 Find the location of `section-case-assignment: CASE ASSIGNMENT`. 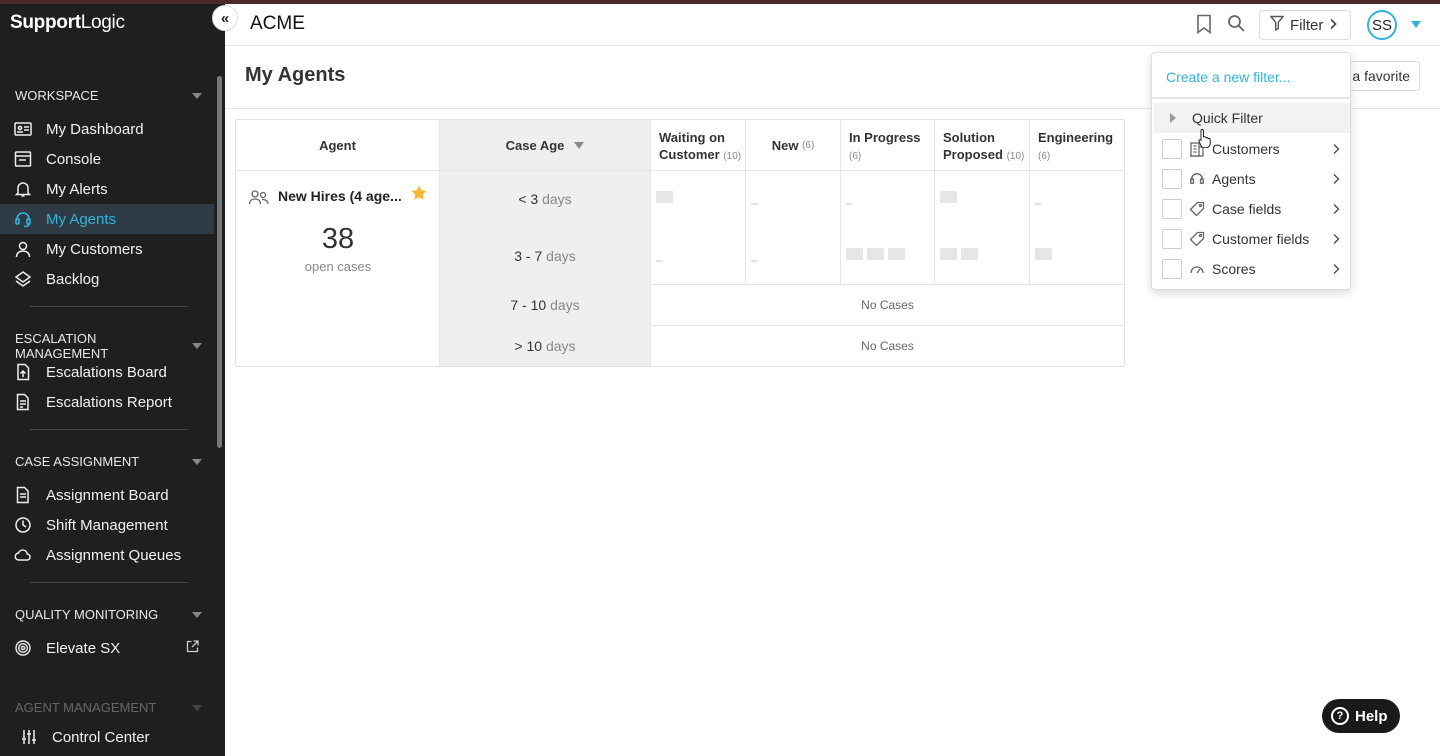

section-case-assignment: CASE ASSIGNMENT is located at coordinates (110, 461).